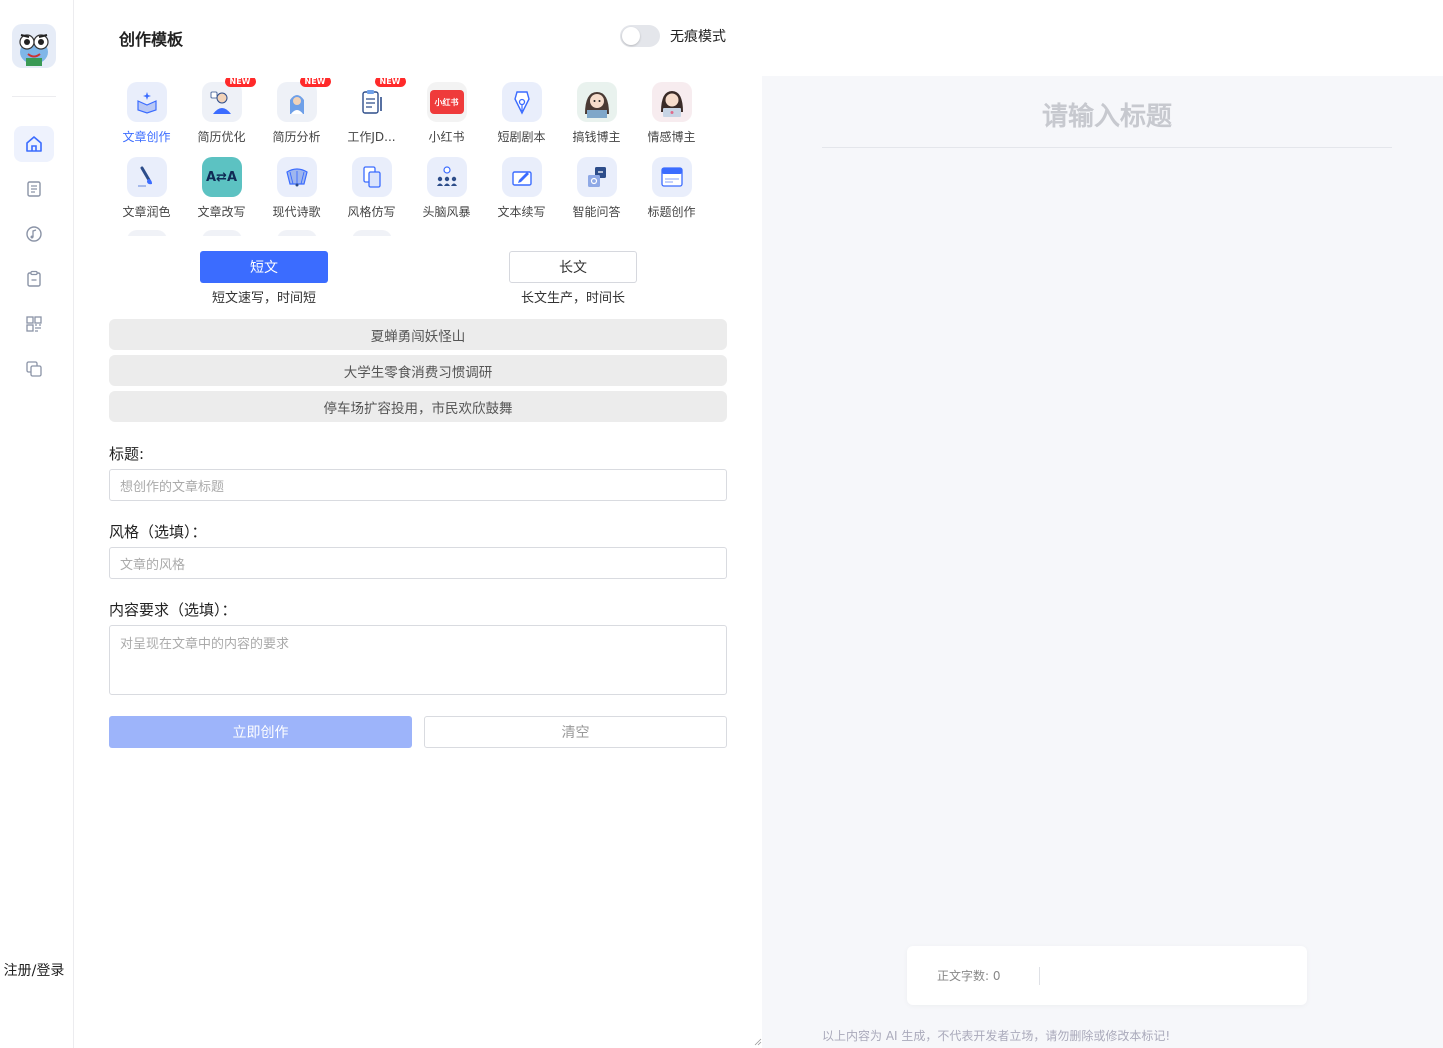 This screenshot has width=1443, height=1048. I want to click on sample-topic-2: 大学生零食消费习惯调研, so click(418, 370).